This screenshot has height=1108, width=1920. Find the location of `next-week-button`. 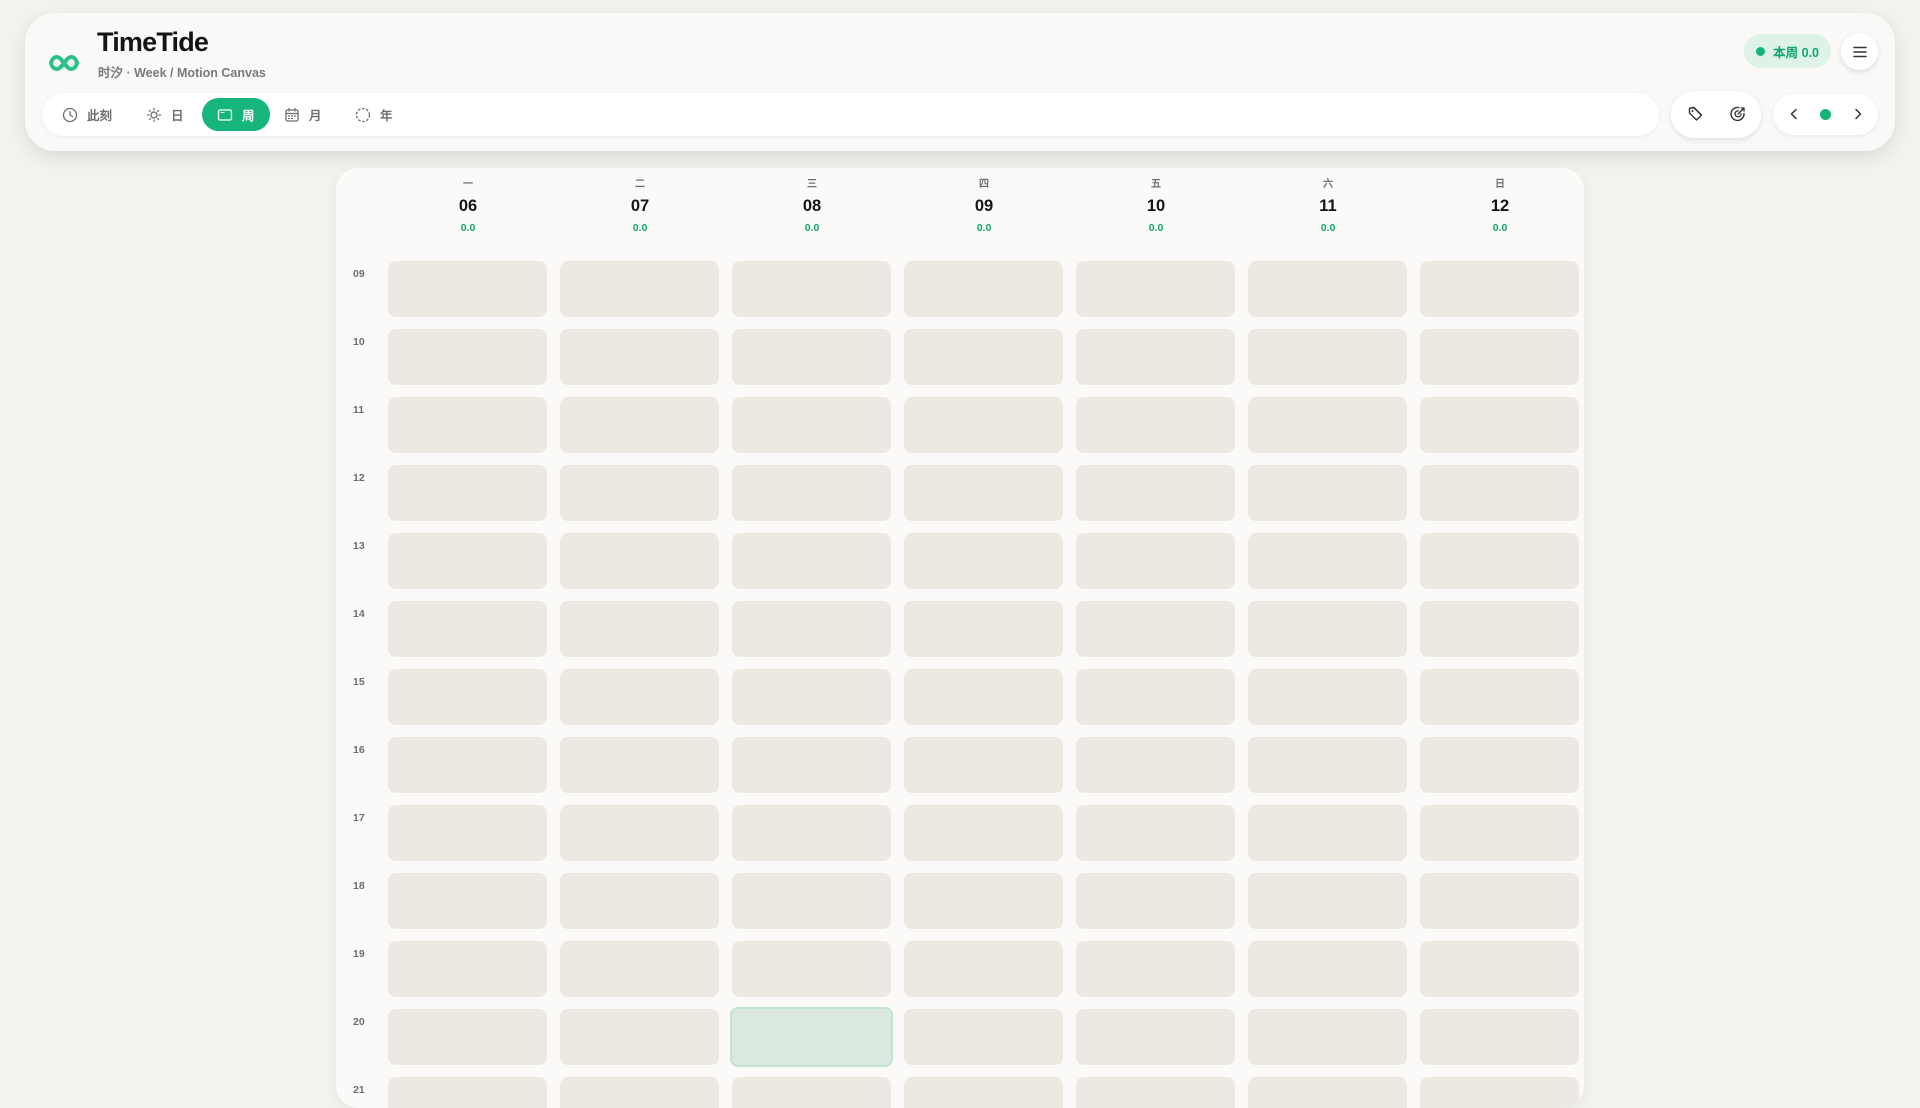

next-week-button is located at coordinates (1858, 114).